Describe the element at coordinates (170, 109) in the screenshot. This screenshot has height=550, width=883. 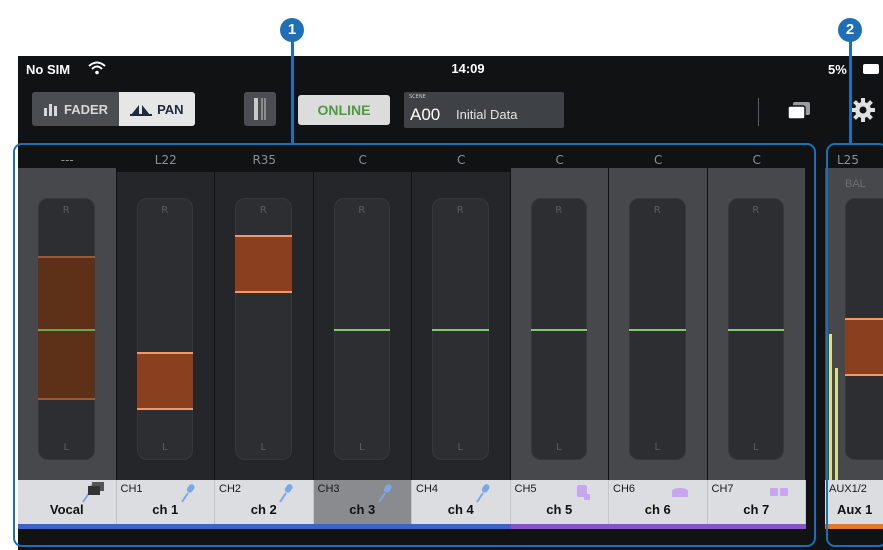
I see `pan-tab-label: PAN` at that location.